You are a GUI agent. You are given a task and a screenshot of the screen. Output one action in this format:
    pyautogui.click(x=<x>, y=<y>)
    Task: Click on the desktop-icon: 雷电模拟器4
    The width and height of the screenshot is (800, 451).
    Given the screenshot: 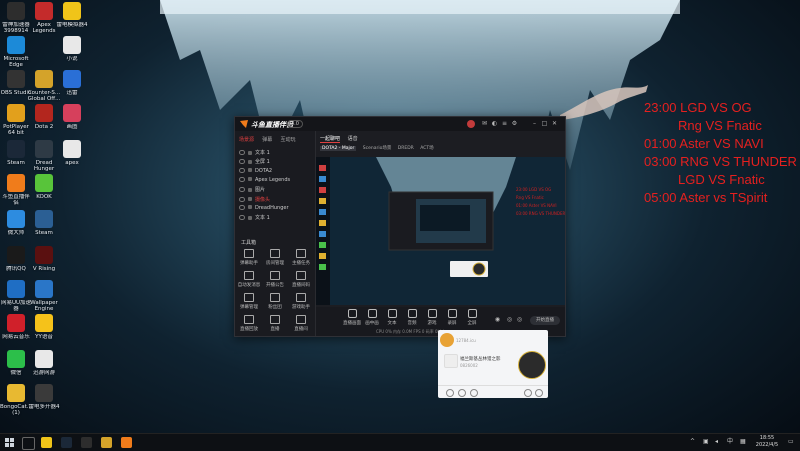 What is the action you would take?
    pyautogui.click(x=72, y=15)
    